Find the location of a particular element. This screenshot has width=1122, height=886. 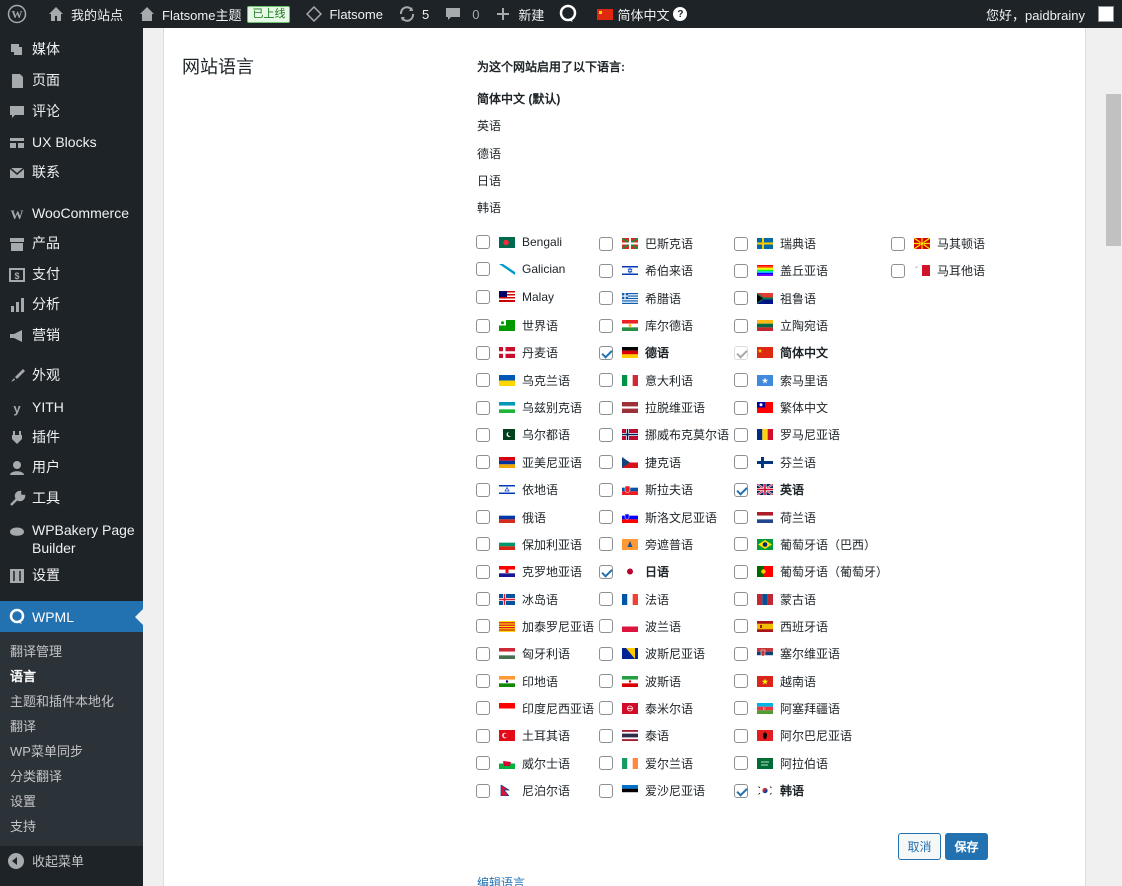

sidebar-item-plugin: 插件 is located at coordinates (71, 437).